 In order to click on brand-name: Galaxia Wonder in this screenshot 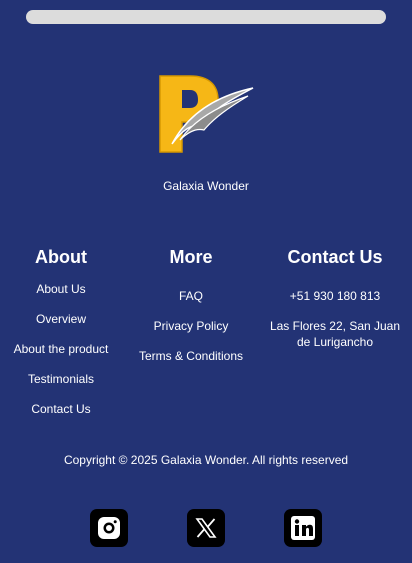, I will do `click(206, 186)`.